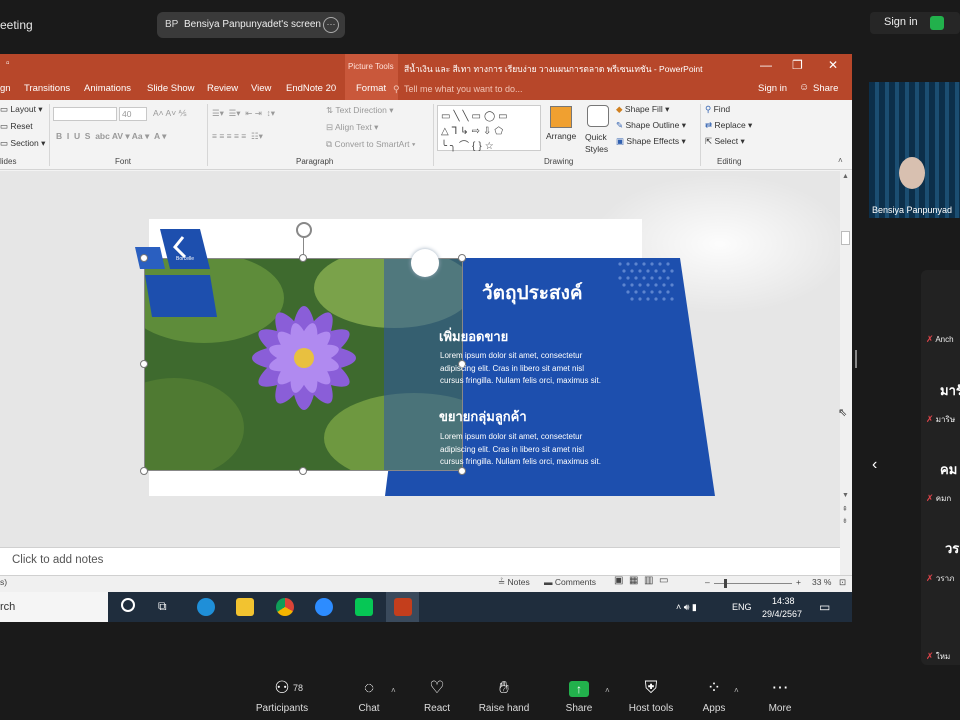 Image resolution: width=960 pixels, height=720 pixels. I want to click on scroll-up-icon: ▲, so click(845, 176).